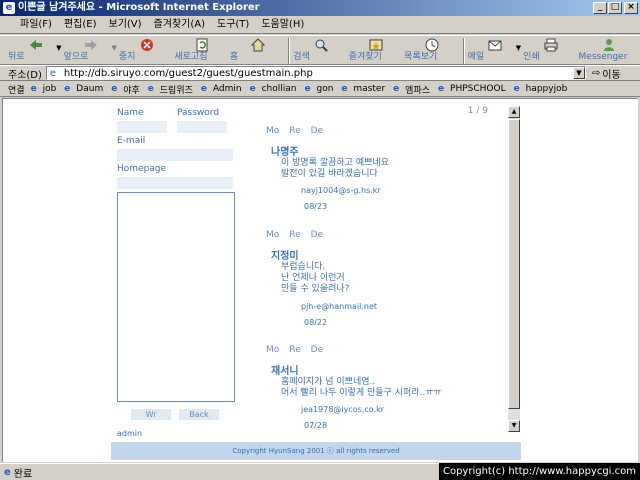 The height and width of the screenshot is (480, 640). I want to click on mail-button: 메일 ▼, so click(495, 51).